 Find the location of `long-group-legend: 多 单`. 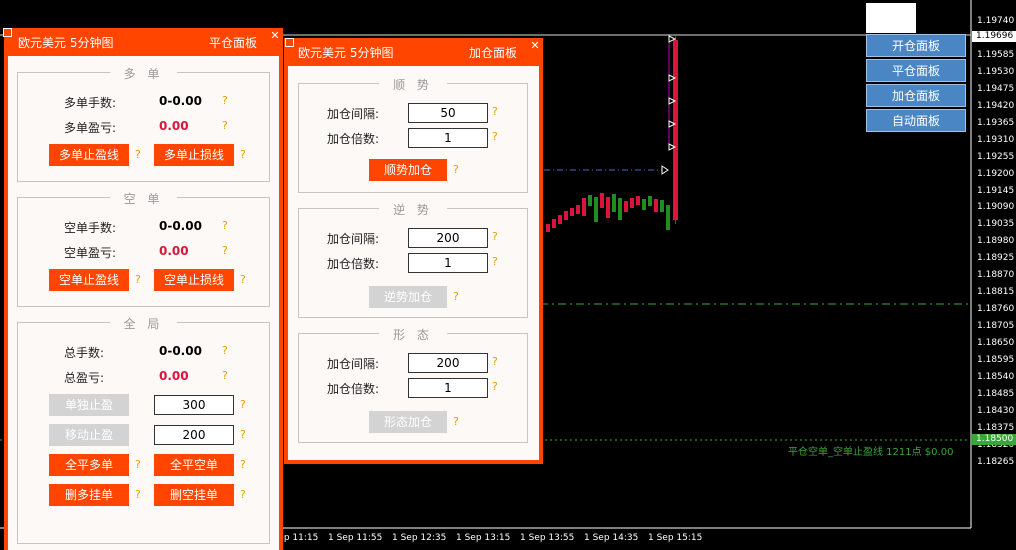

long-group-legend: 多 单 is located at coordinates (143, 73).